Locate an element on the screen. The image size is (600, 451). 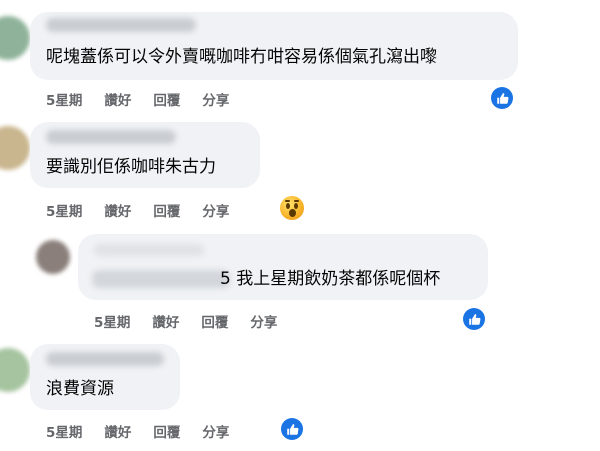
comment-bubble: 5 我上星期飲奶茶都係呢個杯 is located at coordinates (283, 267).